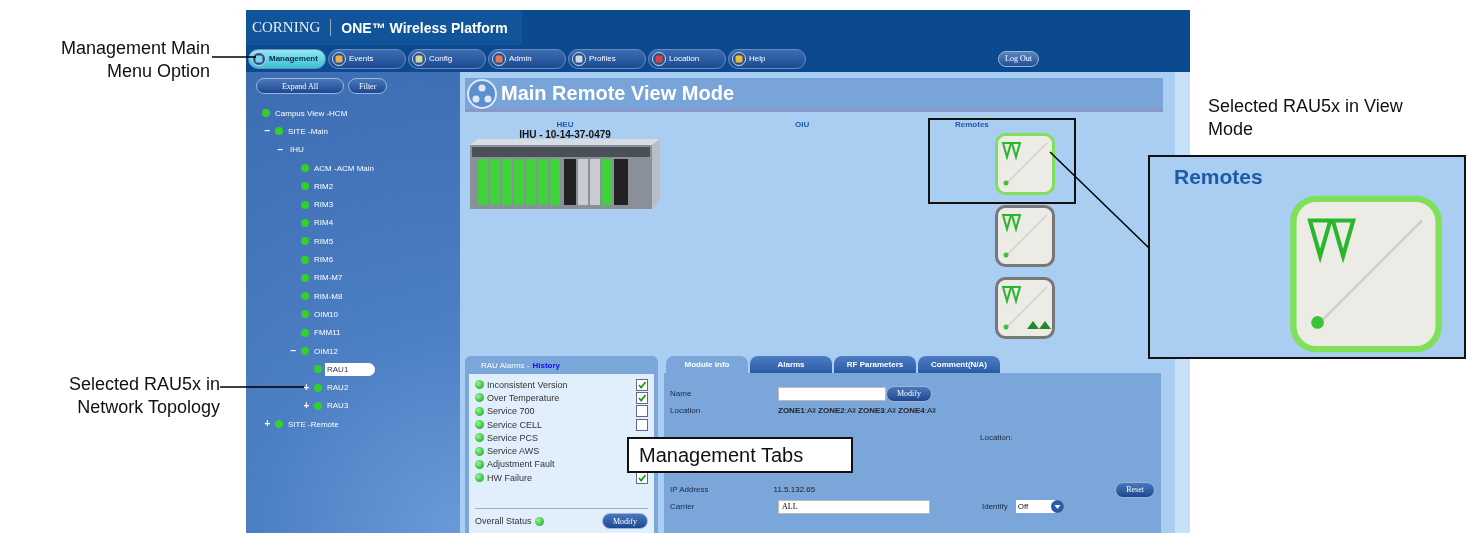 The image size is (1466, 533). Describe the element at coordinates (514, 451) in the screenshot. I see `alarm-label: Service AWS` at that location.